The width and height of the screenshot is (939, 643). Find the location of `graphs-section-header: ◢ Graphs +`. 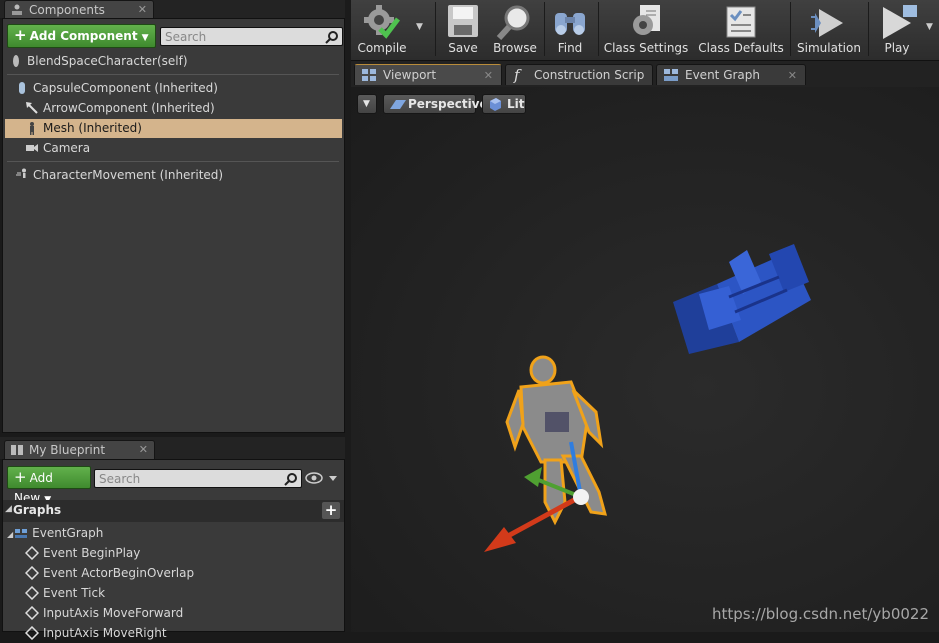

graphs-section-header: ◢ Graphs + is located at coordinates (173, 511).